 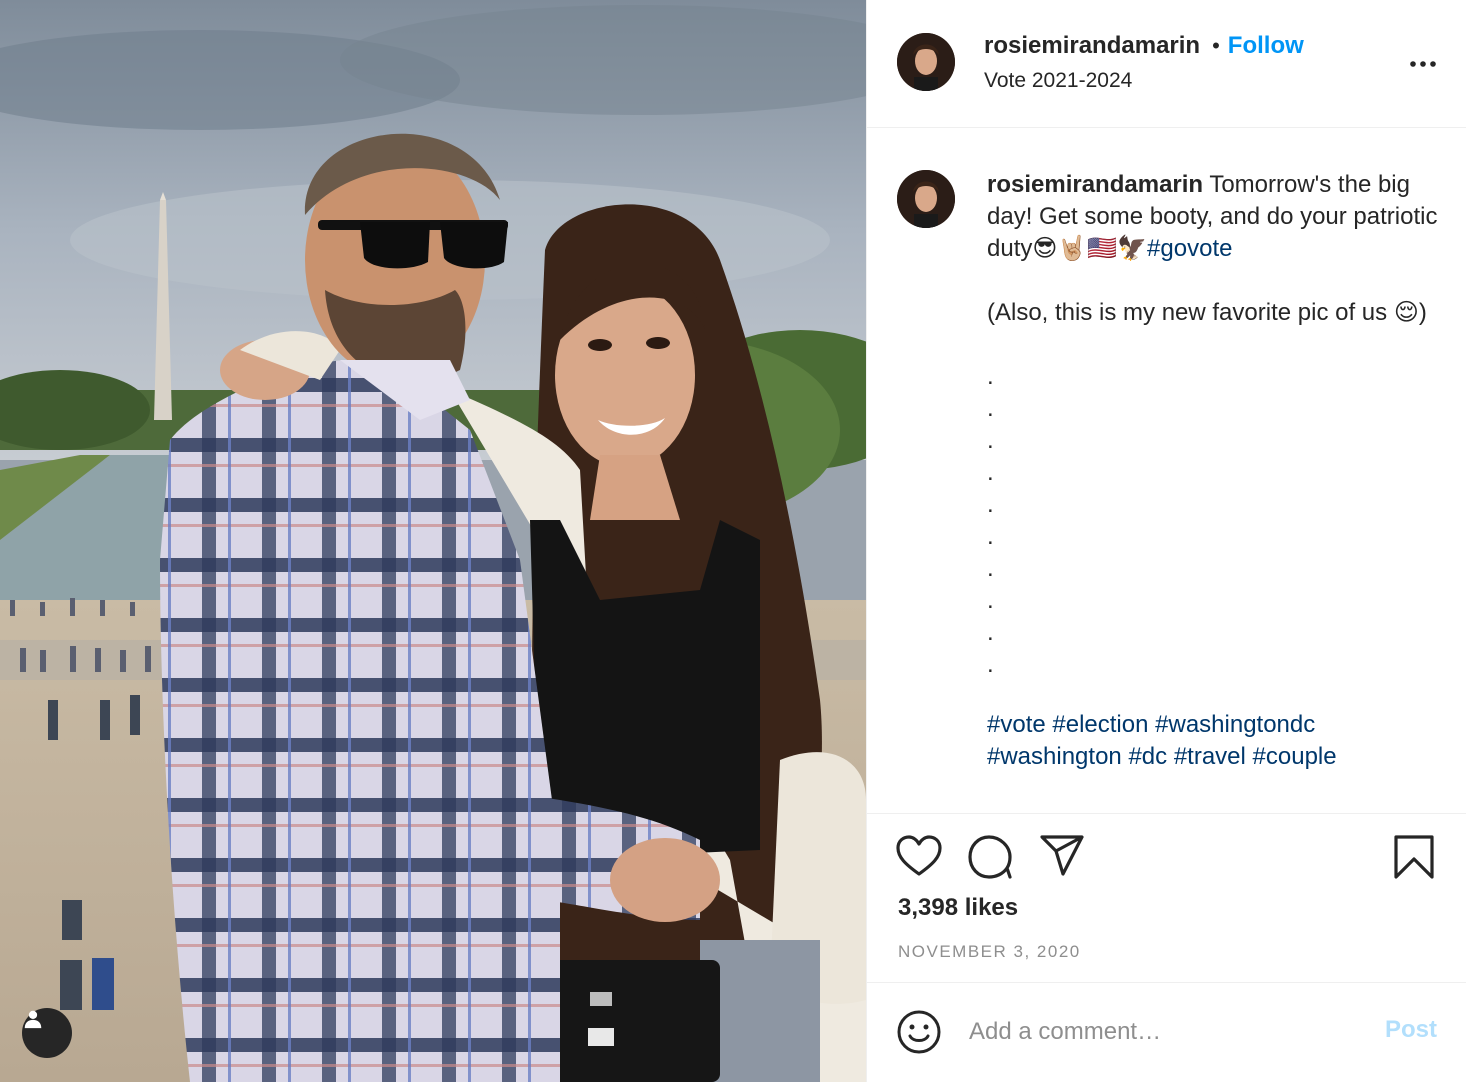 I want to click on user-tag-icon, so click(x=33, y=1019).